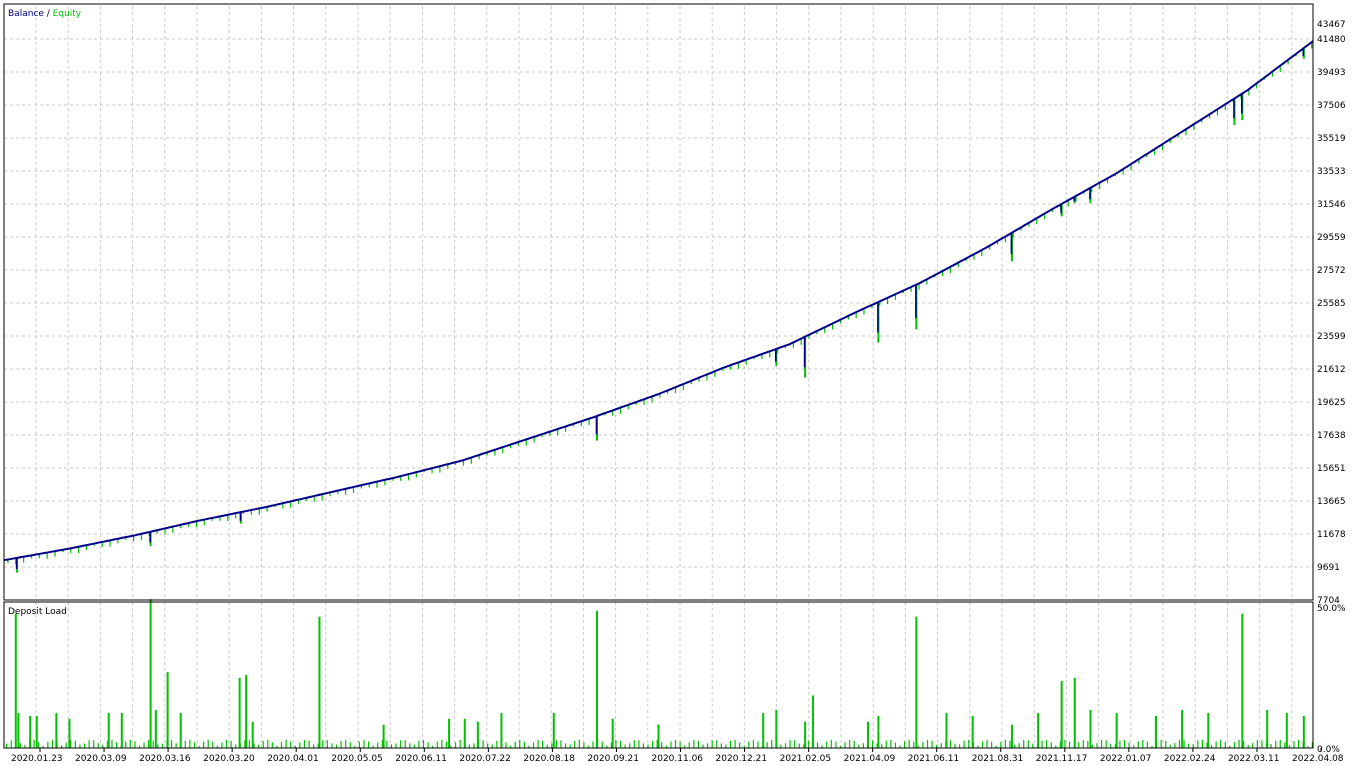 This screenshot has height=766, width=1357. What do you see at coordinates (1331, 469) in the screenshot?
I see `y-tick-label: 15651` at bounding box center [1331, 469].